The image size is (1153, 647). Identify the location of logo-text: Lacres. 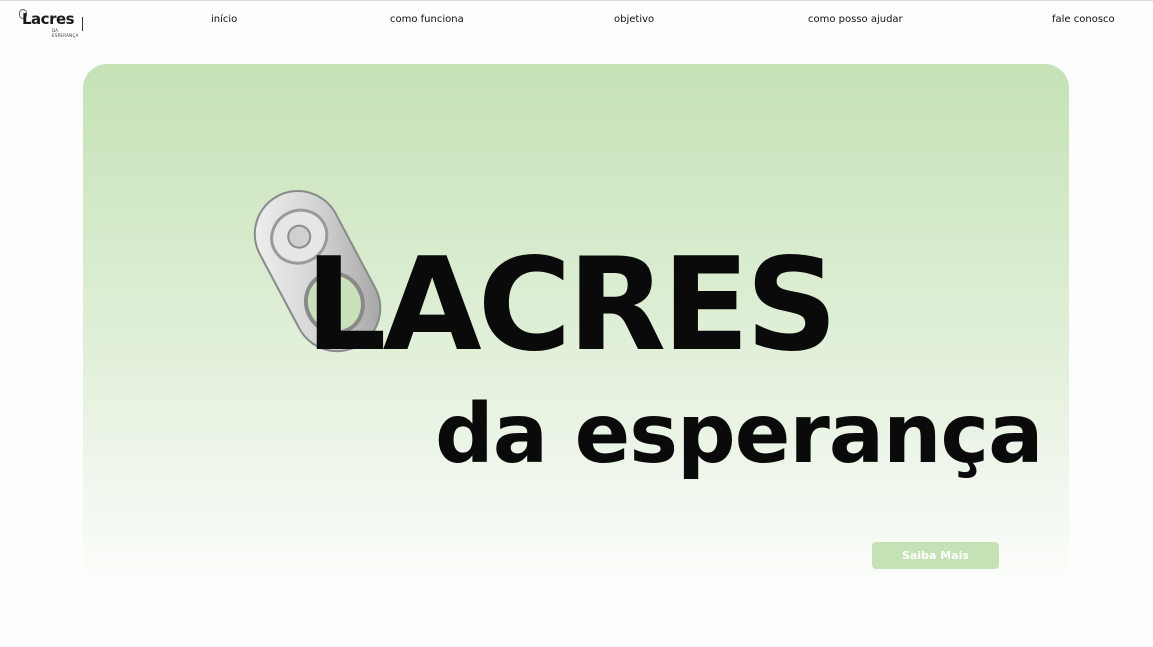
(48, 19).